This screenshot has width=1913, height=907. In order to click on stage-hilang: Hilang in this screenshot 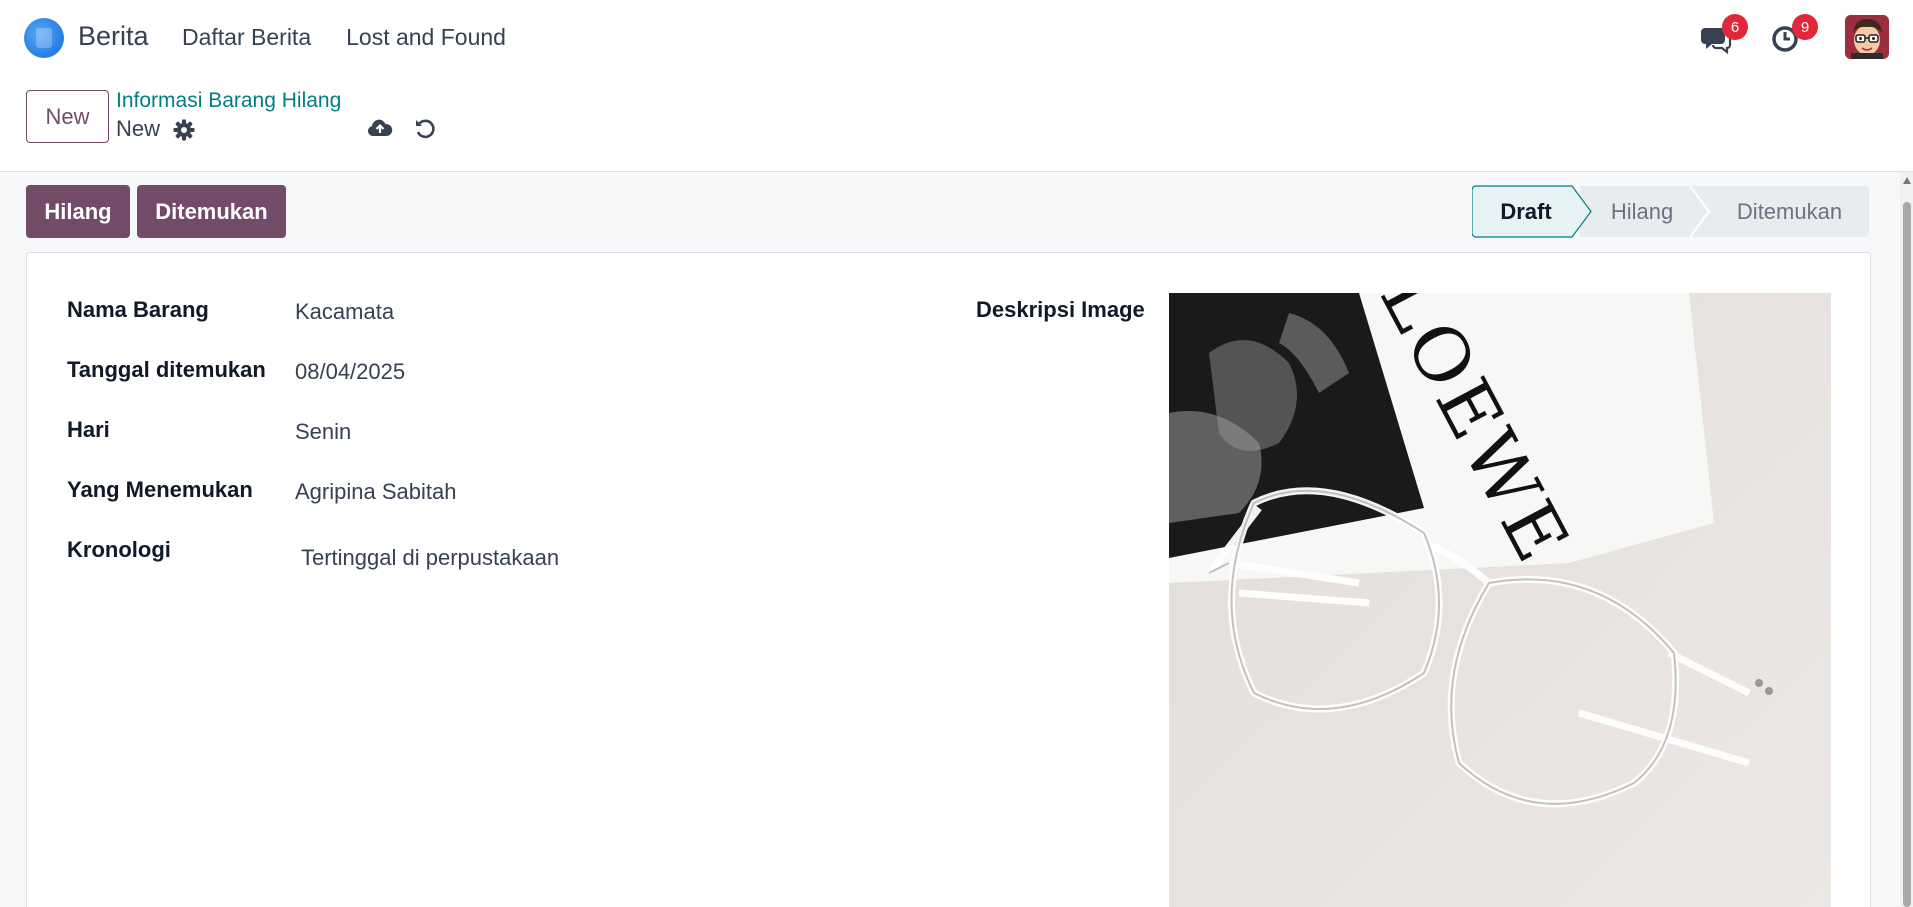, I will do `click(1642, 211)`.